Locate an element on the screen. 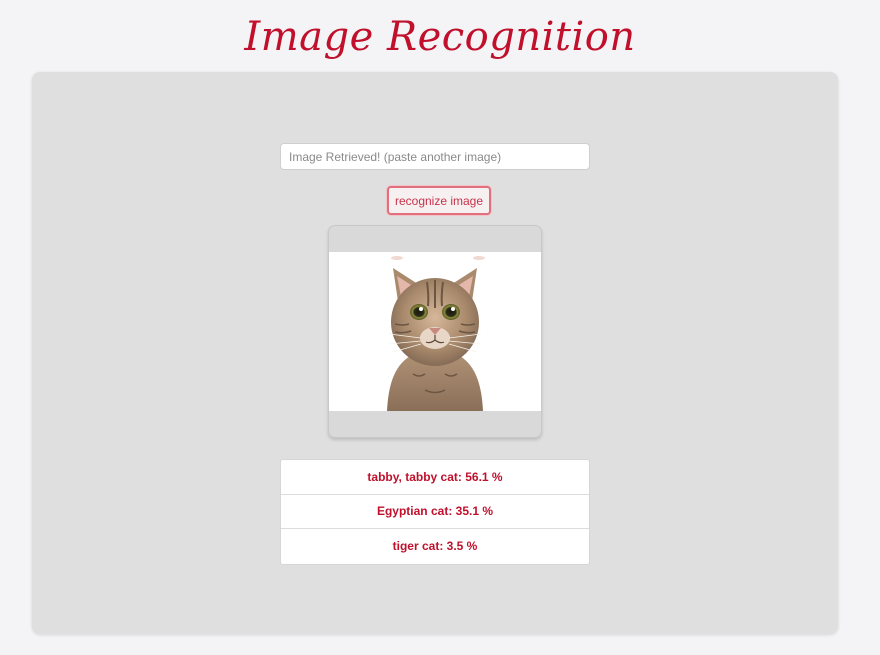 This screenshot has width=880, height=655. prediction-item: Egyptian cat: 35.1 % is located at coordinates (435, 512).